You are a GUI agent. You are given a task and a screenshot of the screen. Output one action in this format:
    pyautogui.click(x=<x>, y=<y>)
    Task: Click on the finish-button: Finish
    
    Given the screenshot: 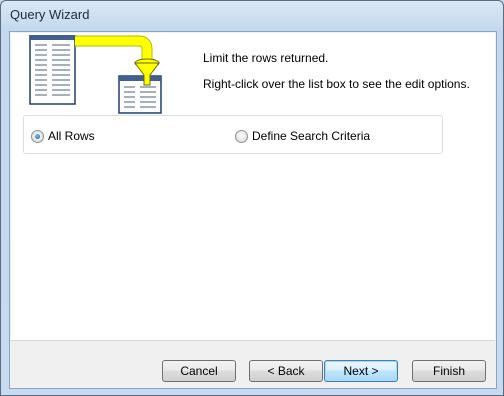 What is the action you would take?
    pyautogui.click(x=449, y=371)
    